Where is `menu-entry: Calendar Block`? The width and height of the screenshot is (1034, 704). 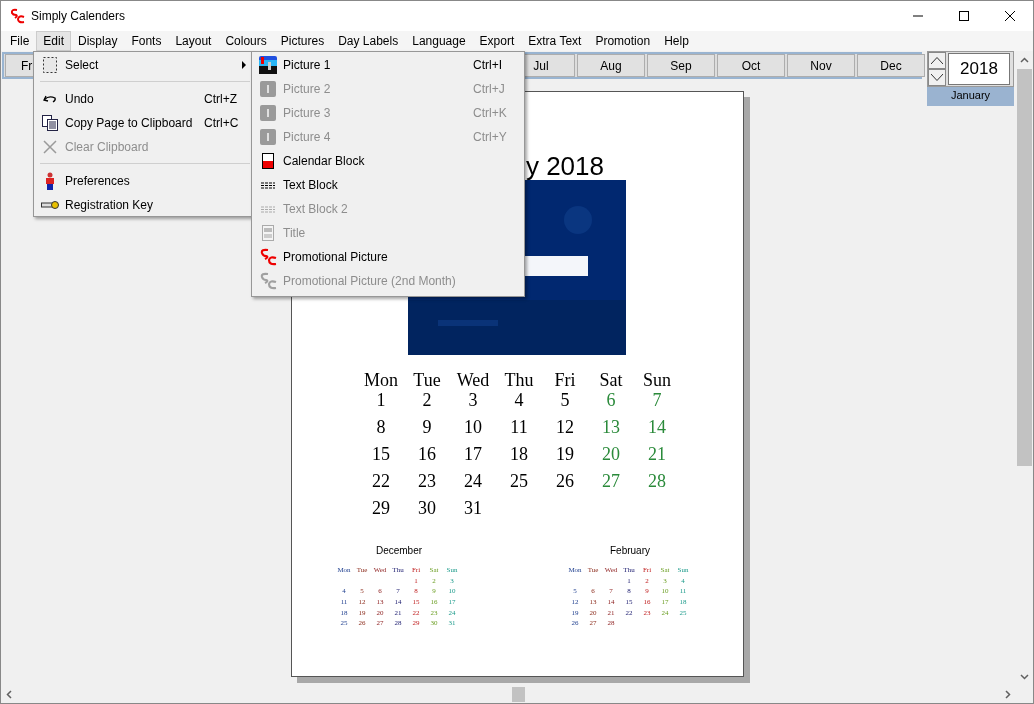
menu-entry: Calendar Block is located at coordinates (388, 161).